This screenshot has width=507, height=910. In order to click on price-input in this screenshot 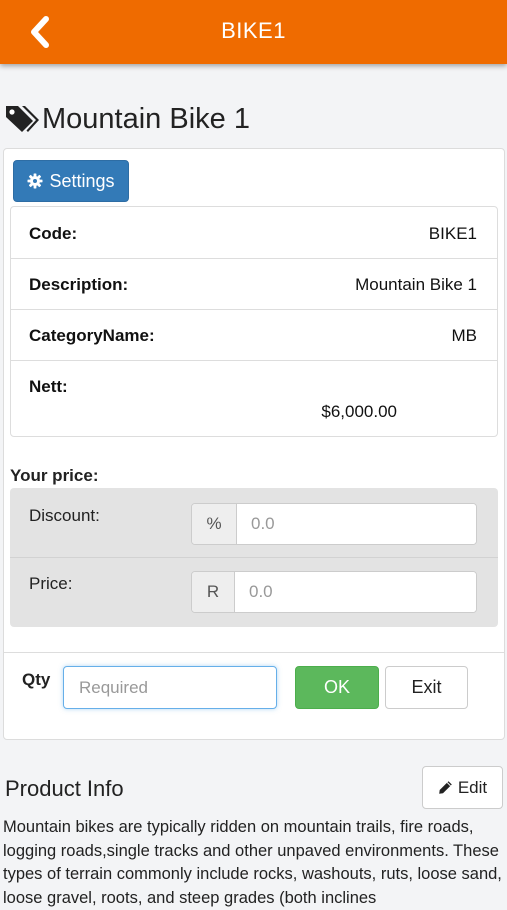, I will do `click(355, 592)`.